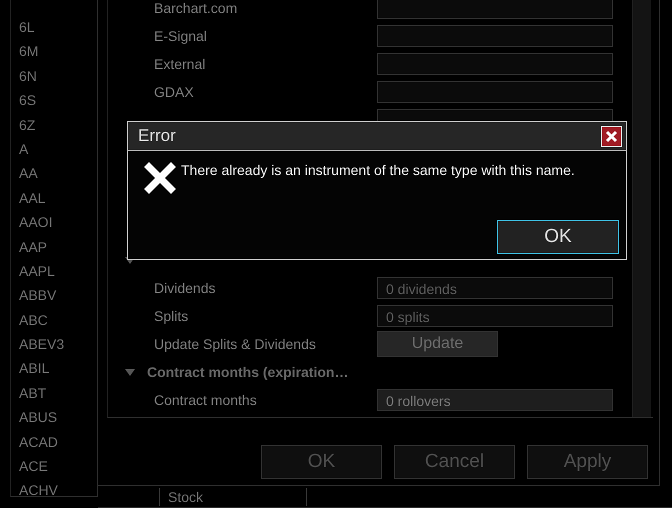 This screenshot has width=672, height=508. What do you see at coordinates (495, 316) in the screenshot?
I see `input-field: 0 splits` at bounding box center [495, 316].